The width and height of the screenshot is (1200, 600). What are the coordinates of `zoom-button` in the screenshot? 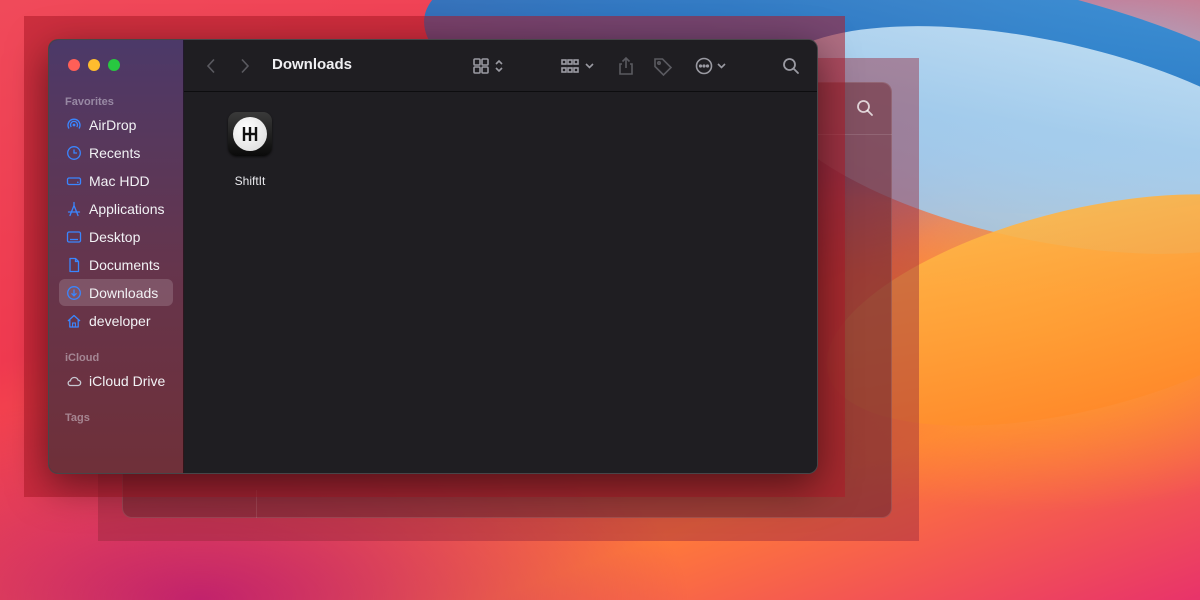 It's located at (114, 65).